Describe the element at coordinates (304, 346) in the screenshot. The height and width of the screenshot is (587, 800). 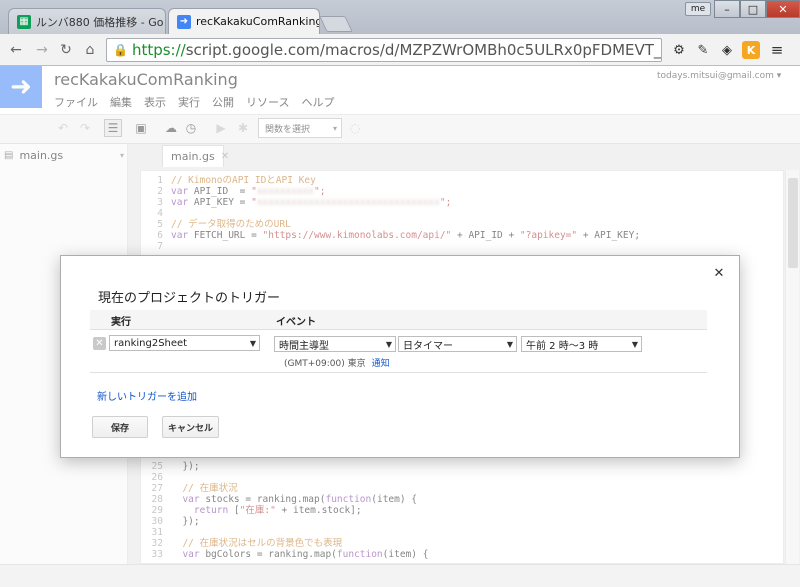
I see `event-type-value: 時間主導型` at that location.